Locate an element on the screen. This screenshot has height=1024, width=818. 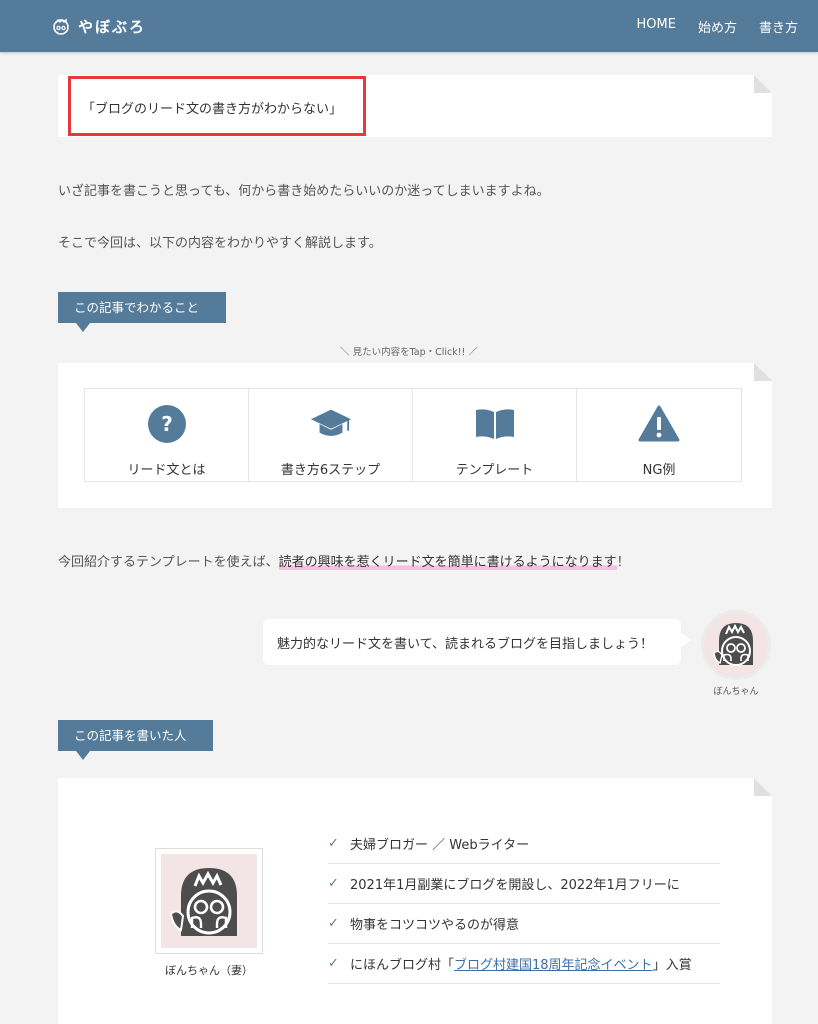
graduation-cap-icon is located at coordinates (331, 424).